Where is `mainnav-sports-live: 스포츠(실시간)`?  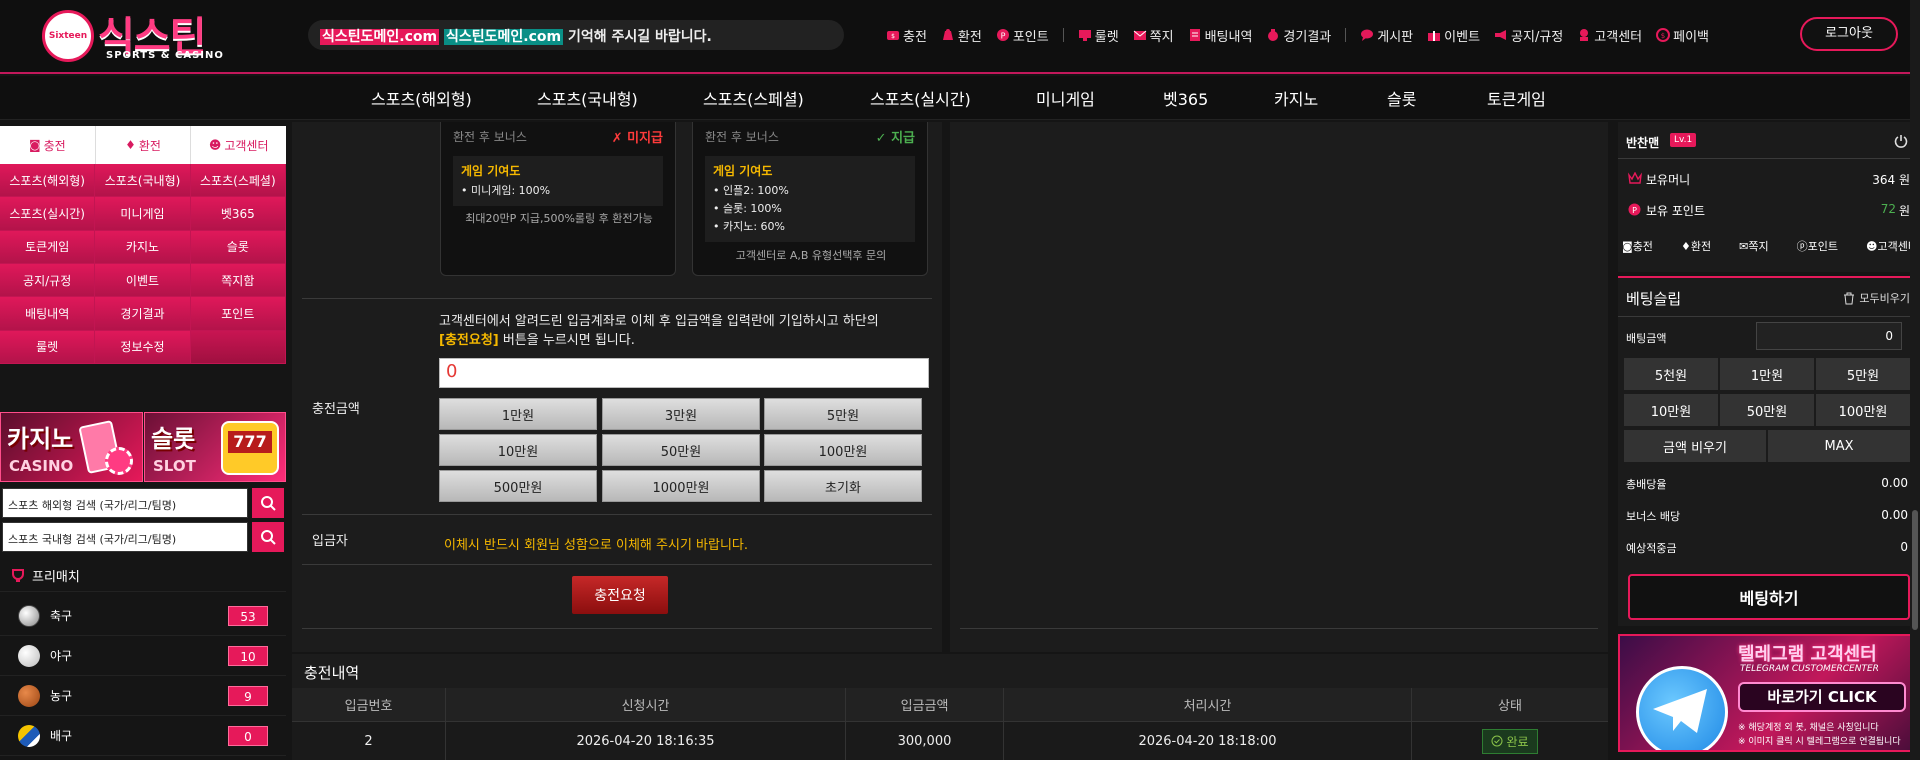 mainnav-sports-live: 스포츠(실시간) is located at coordinates (920, 98).